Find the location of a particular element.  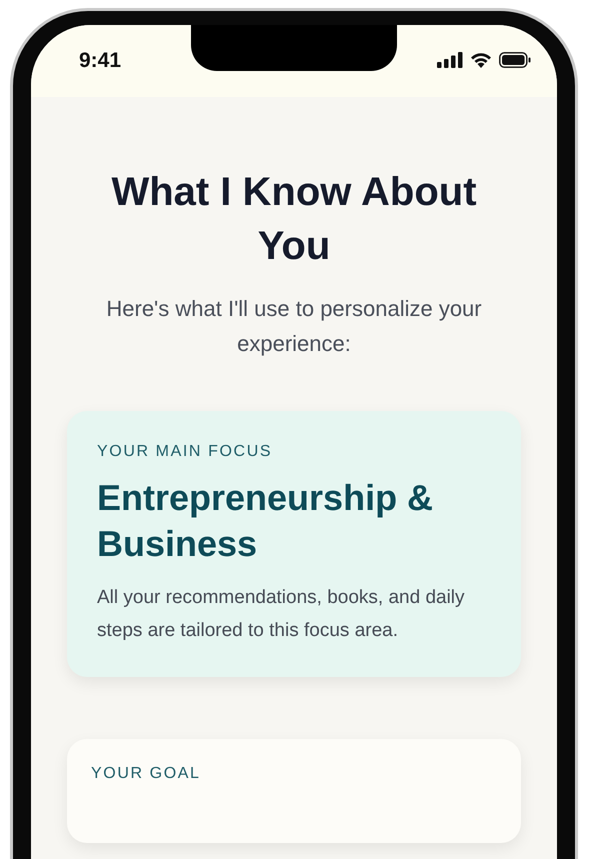

wifi-icon is located at coordinates (481, 59).